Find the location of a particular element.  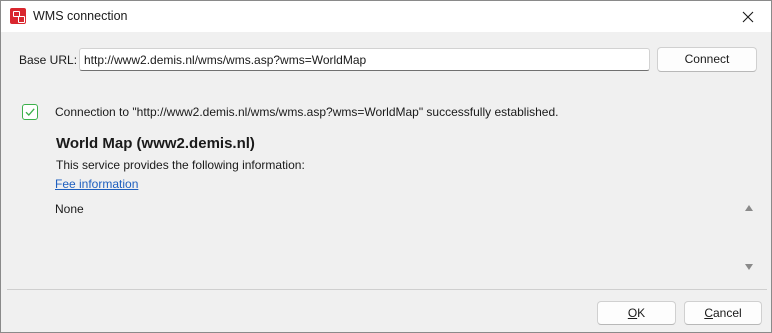

close-button is located at coordinates (748, 16).